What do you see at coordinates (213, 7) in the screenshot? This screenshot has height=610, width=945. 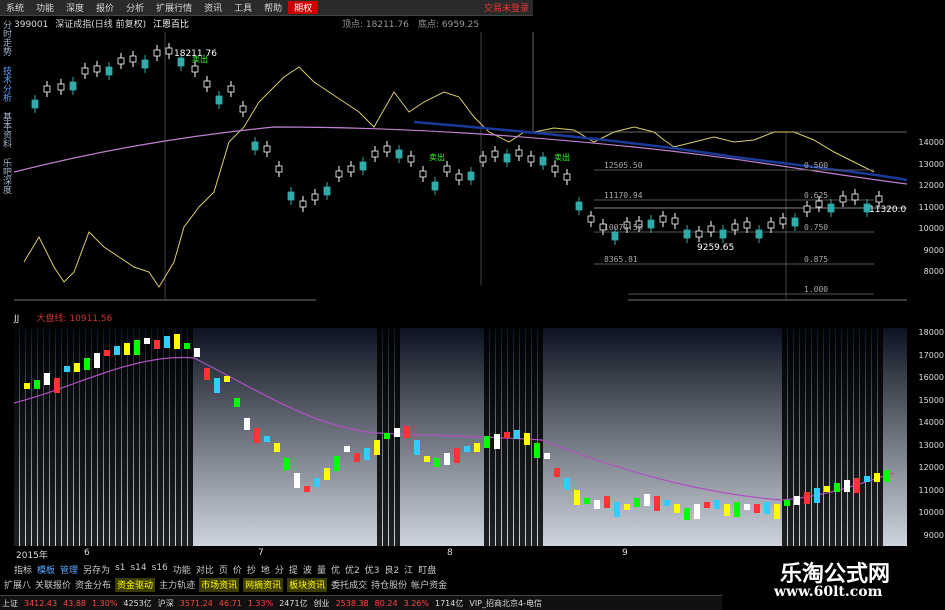 I see `menu-item-6: 资讯` at bounding box center [213, 7].